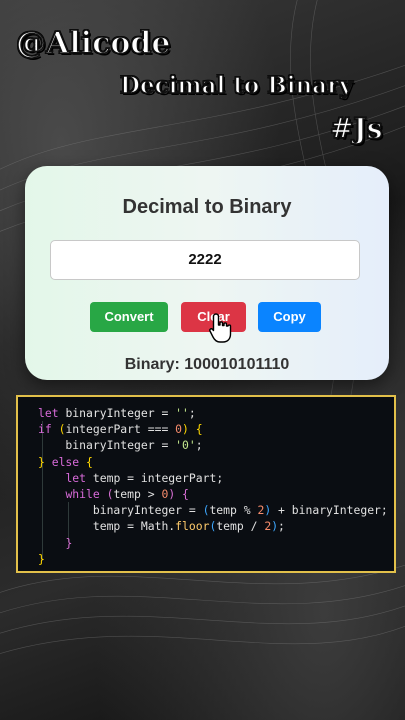 This screenshot has width=405, height=720. Describe the element at coordinates (144, 477) in the screenshot. I see `code-line-5: let temp = integerPart;` at that location.